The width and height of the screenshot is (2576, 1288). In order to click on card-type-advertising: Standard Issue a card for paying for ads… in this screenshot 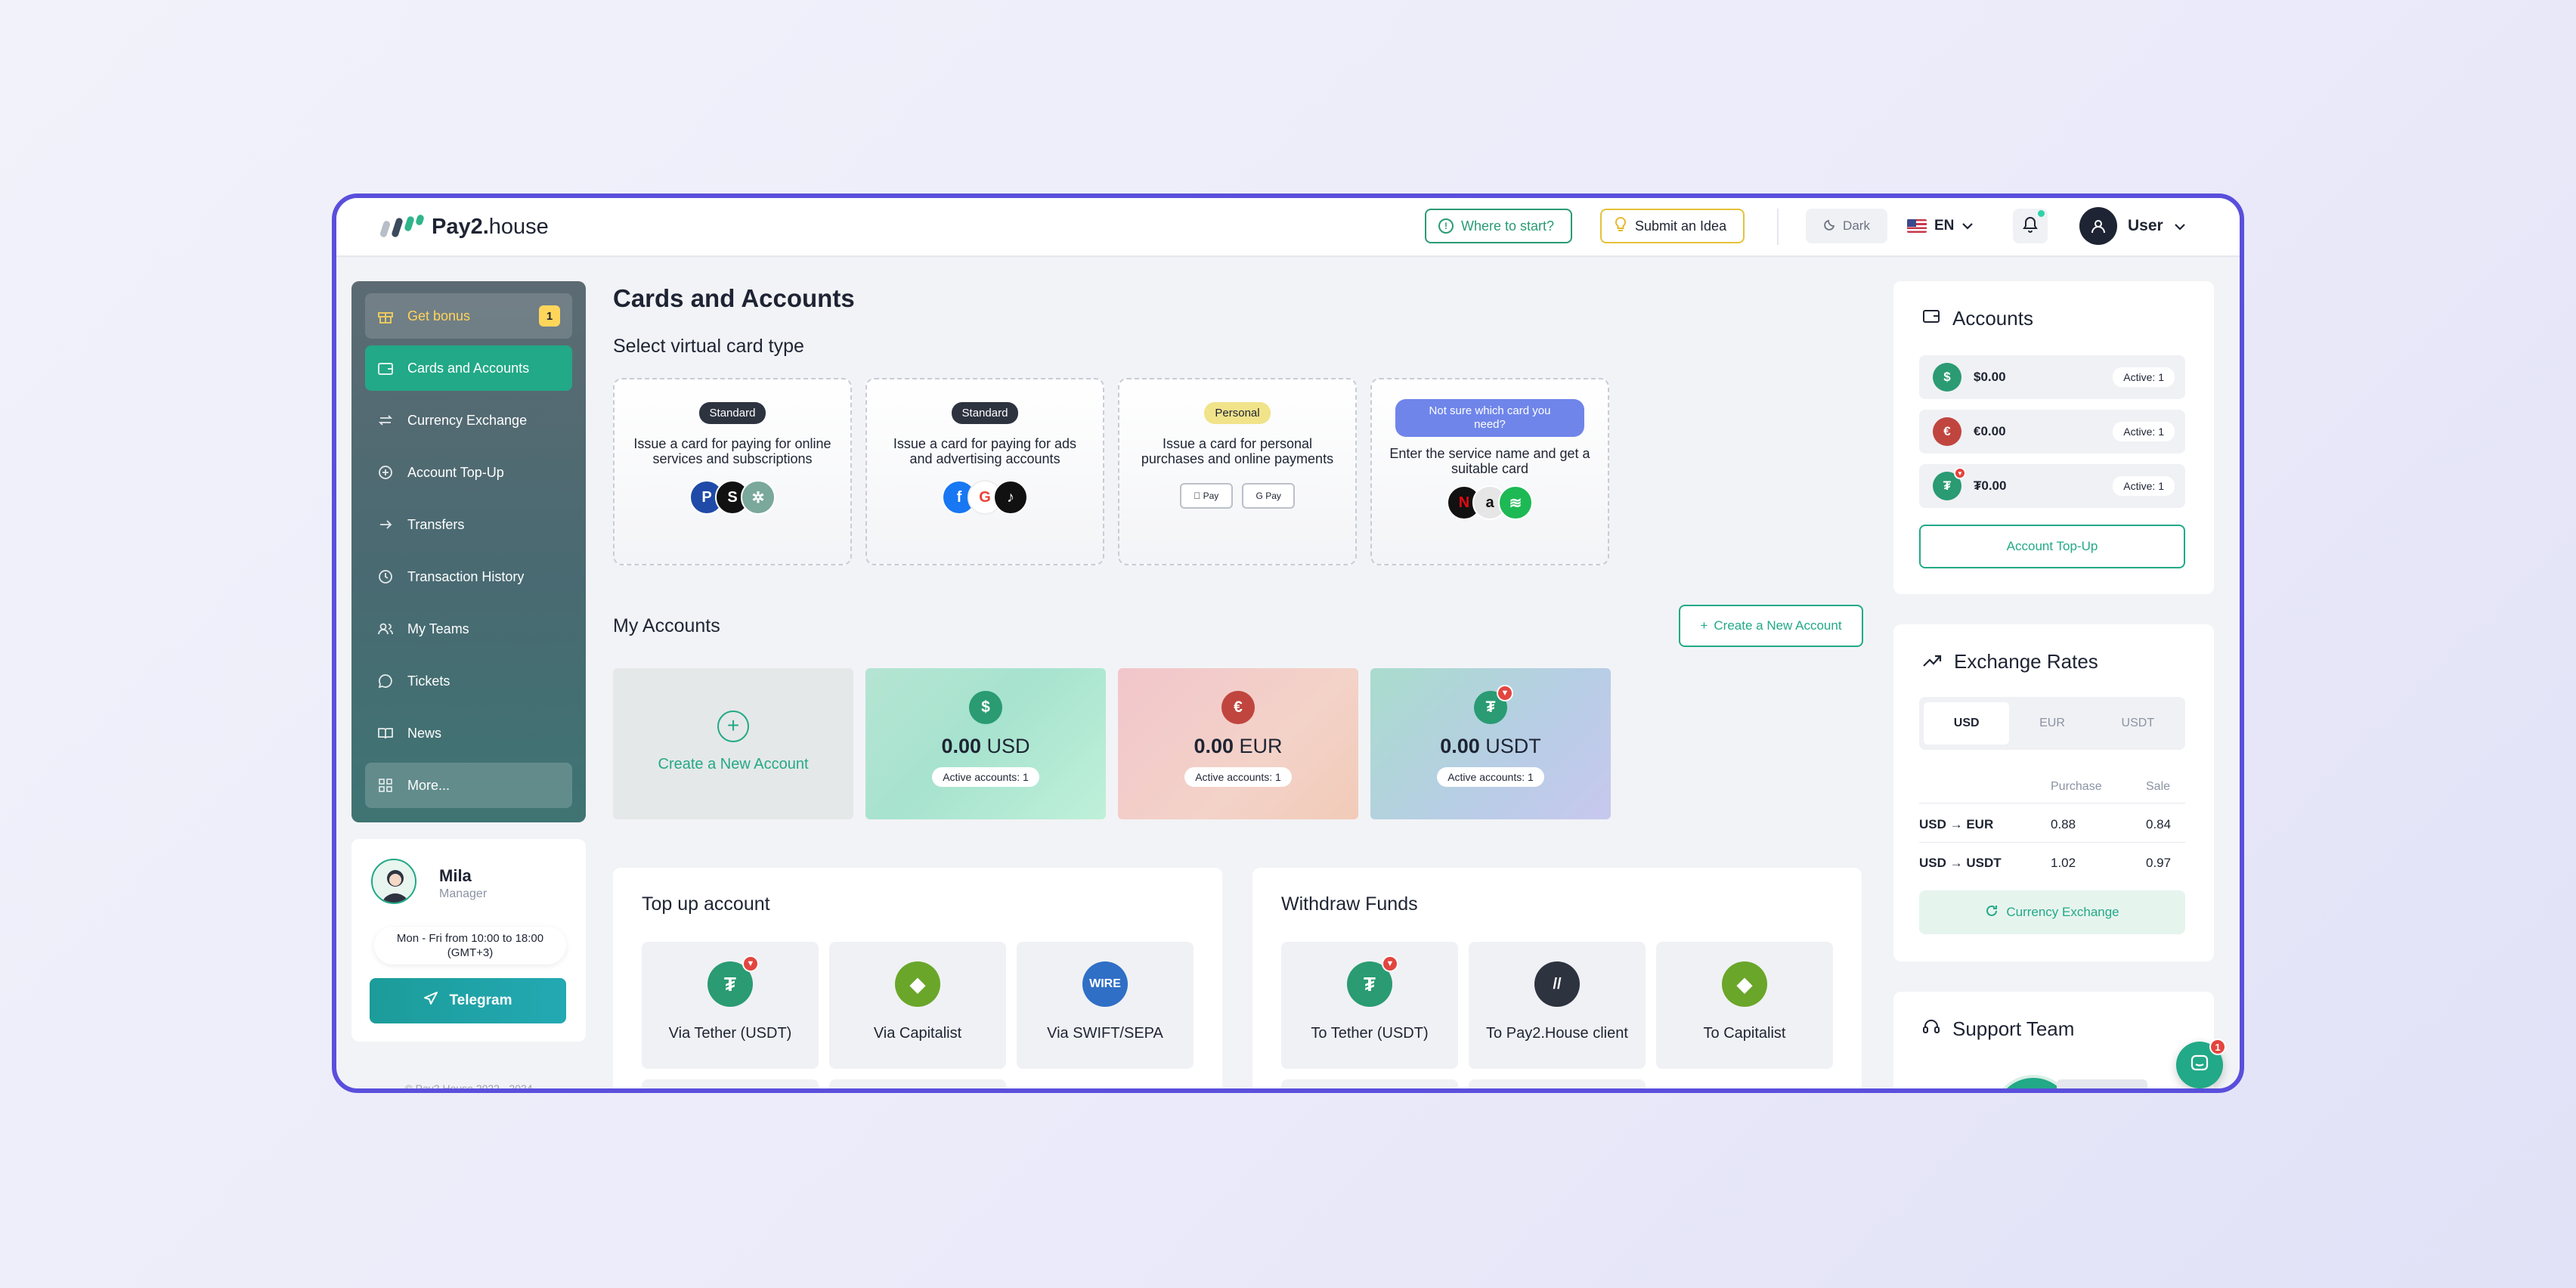, I will do `click(984, 471)`.